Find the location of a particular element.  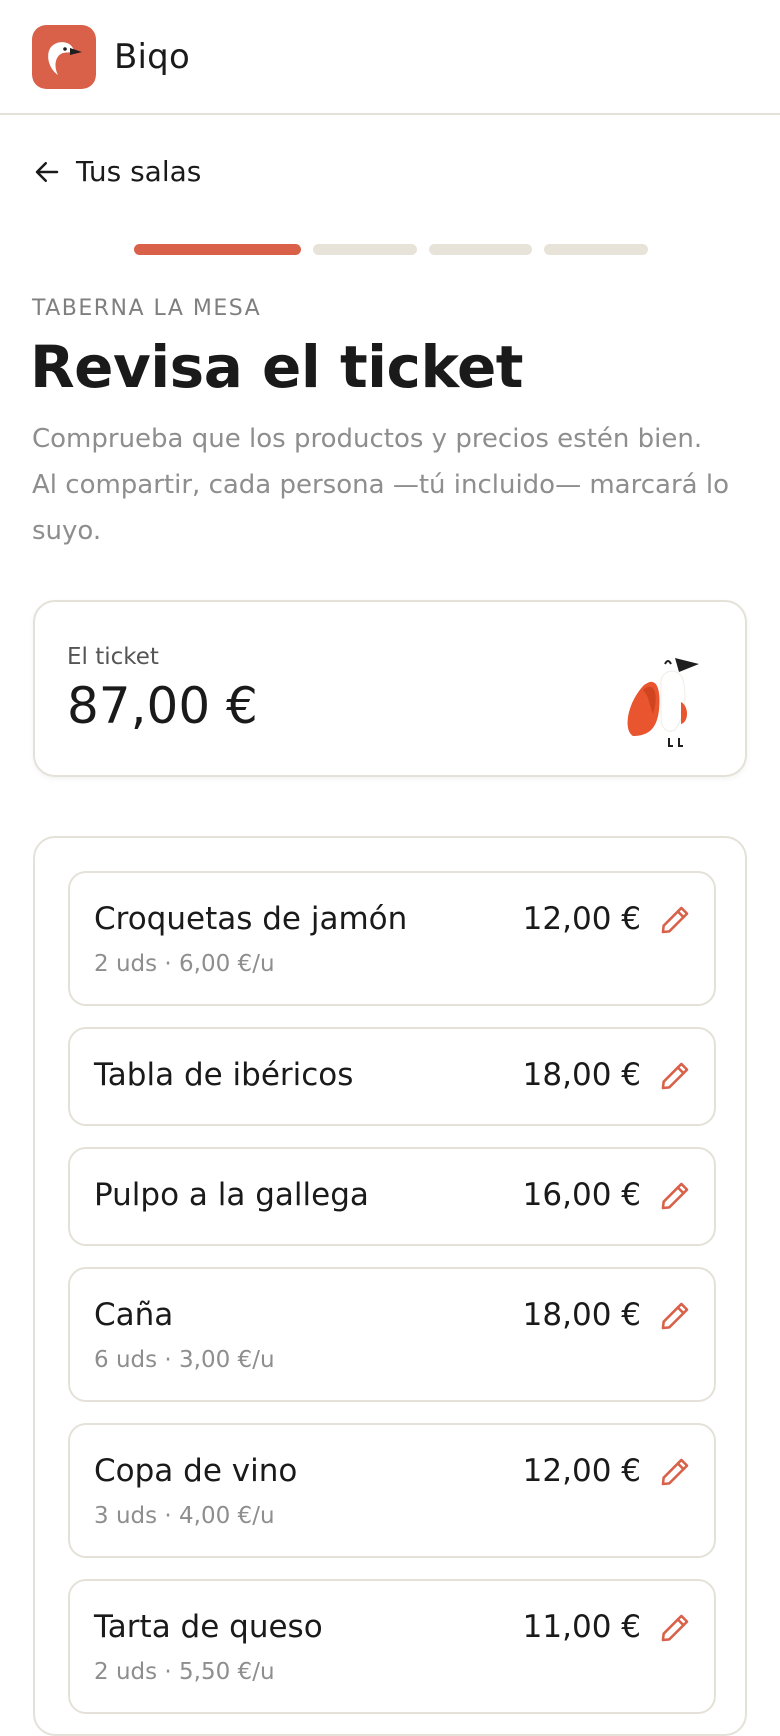

total-amount: 87,00 € is located at coordinates (162, 706).